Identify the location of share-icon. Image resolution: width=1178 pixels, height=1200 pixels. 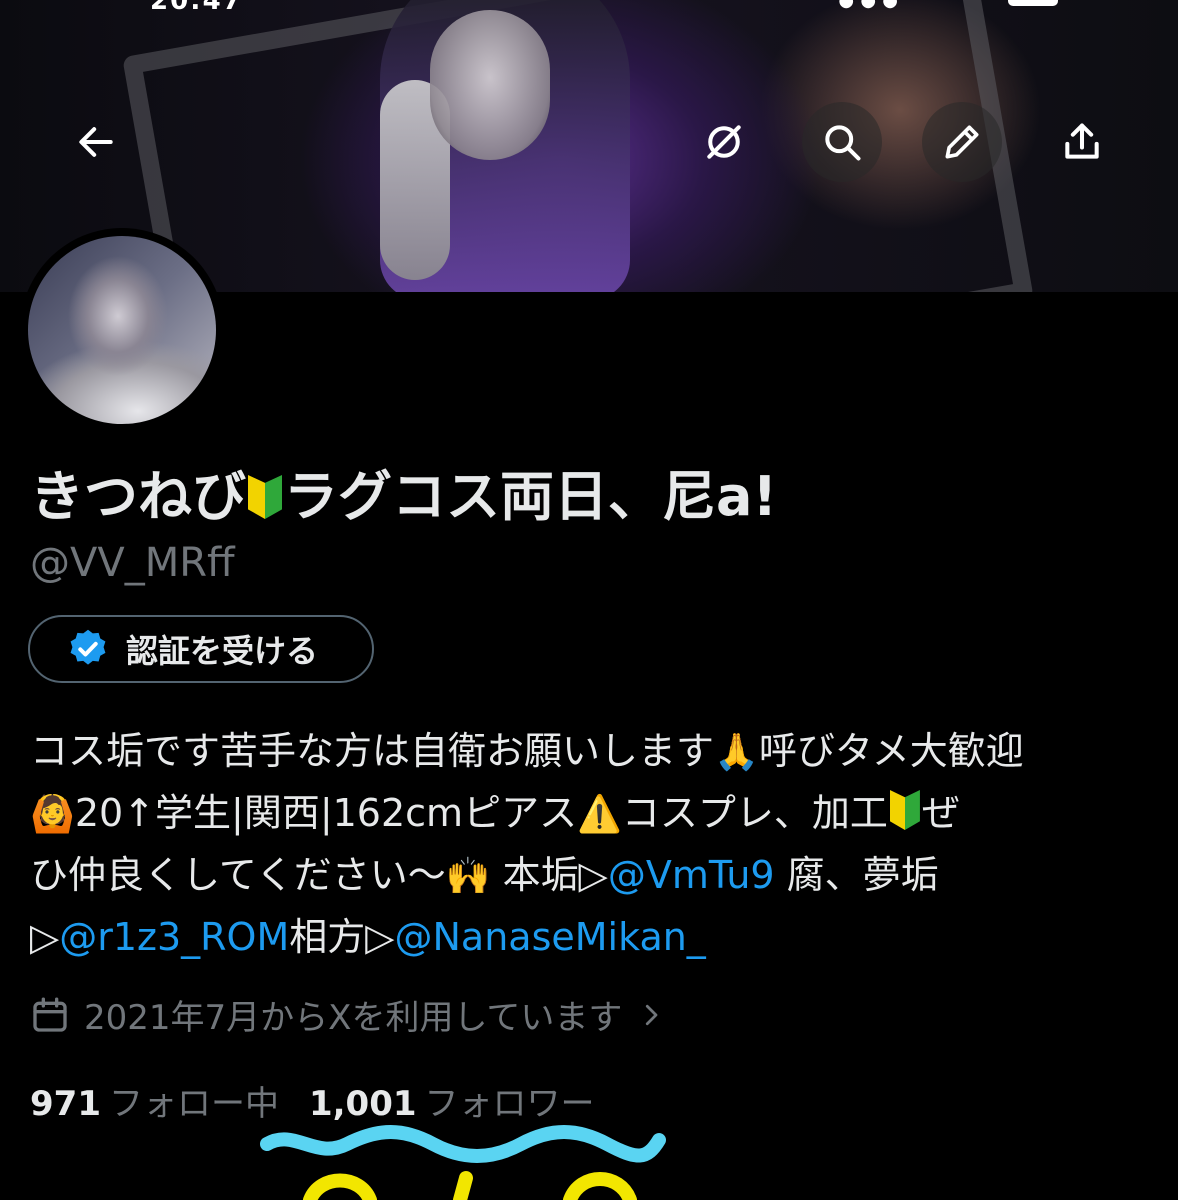
(1082, 141).